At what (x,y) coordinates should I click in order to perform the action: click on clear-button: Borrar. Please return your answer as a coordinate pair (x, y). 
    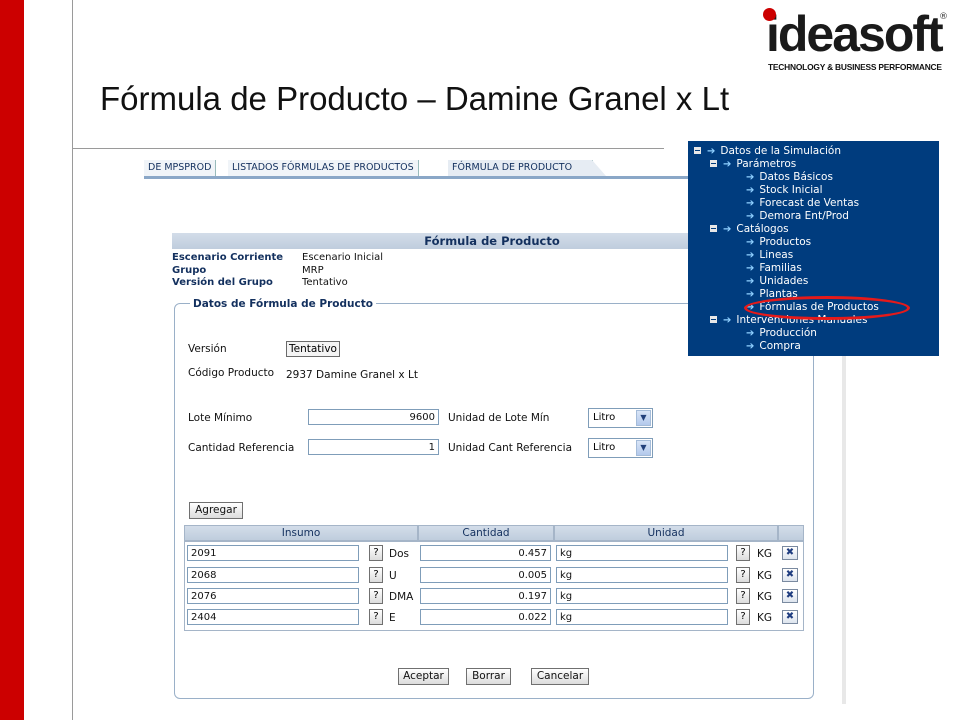
    Looking at the image, I should click on (488, 676).